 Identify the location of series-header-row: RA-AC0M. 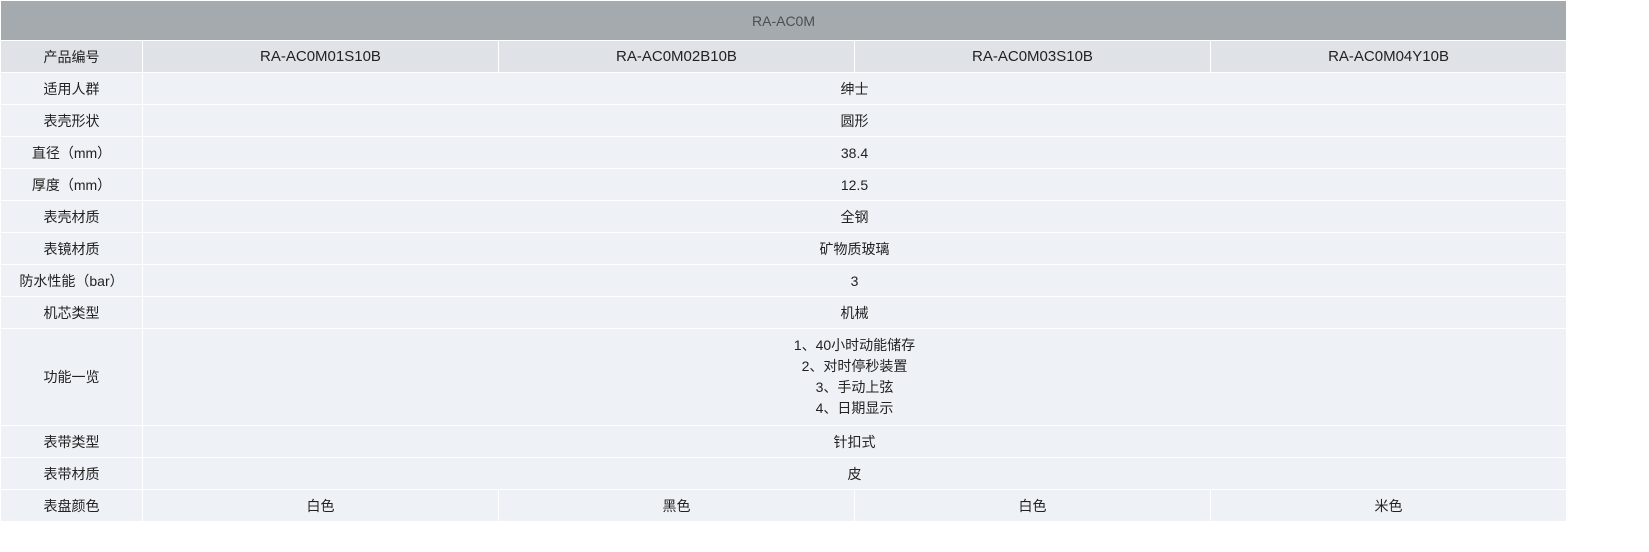
(784, 20).